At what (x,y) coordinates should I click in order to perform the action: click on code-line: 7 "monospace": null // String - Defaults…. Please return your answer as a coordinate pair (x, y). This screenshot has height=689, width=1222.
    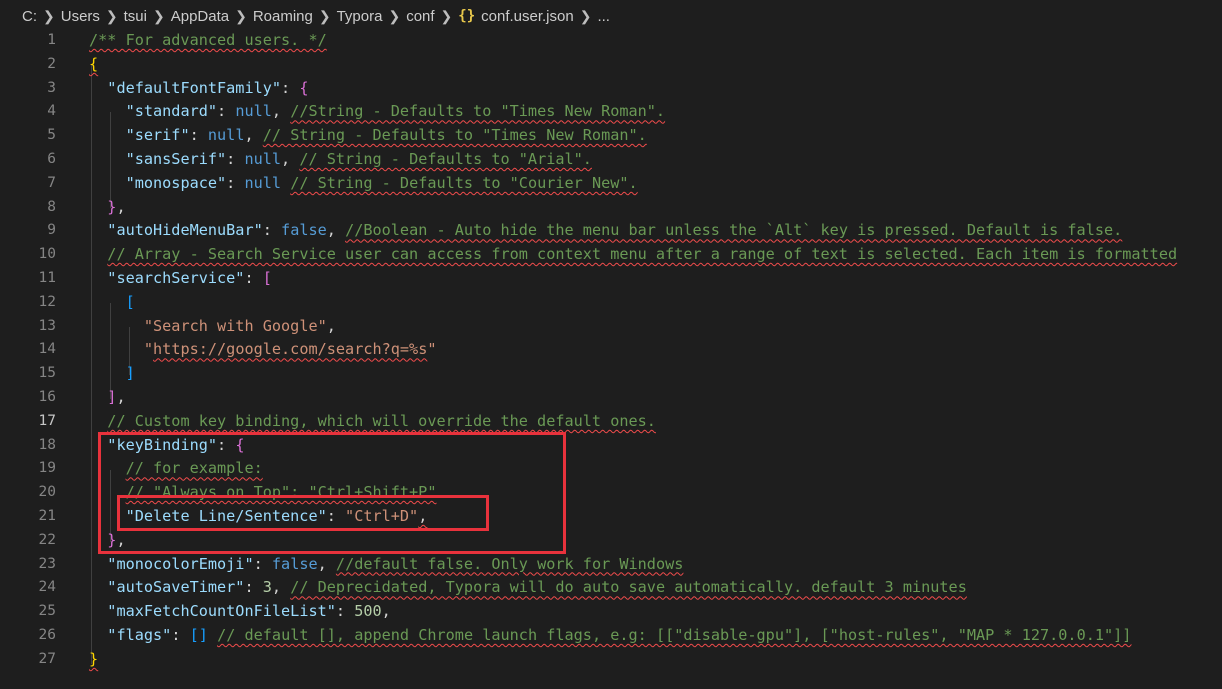
    Looking at the image, I should click on (611, 183).